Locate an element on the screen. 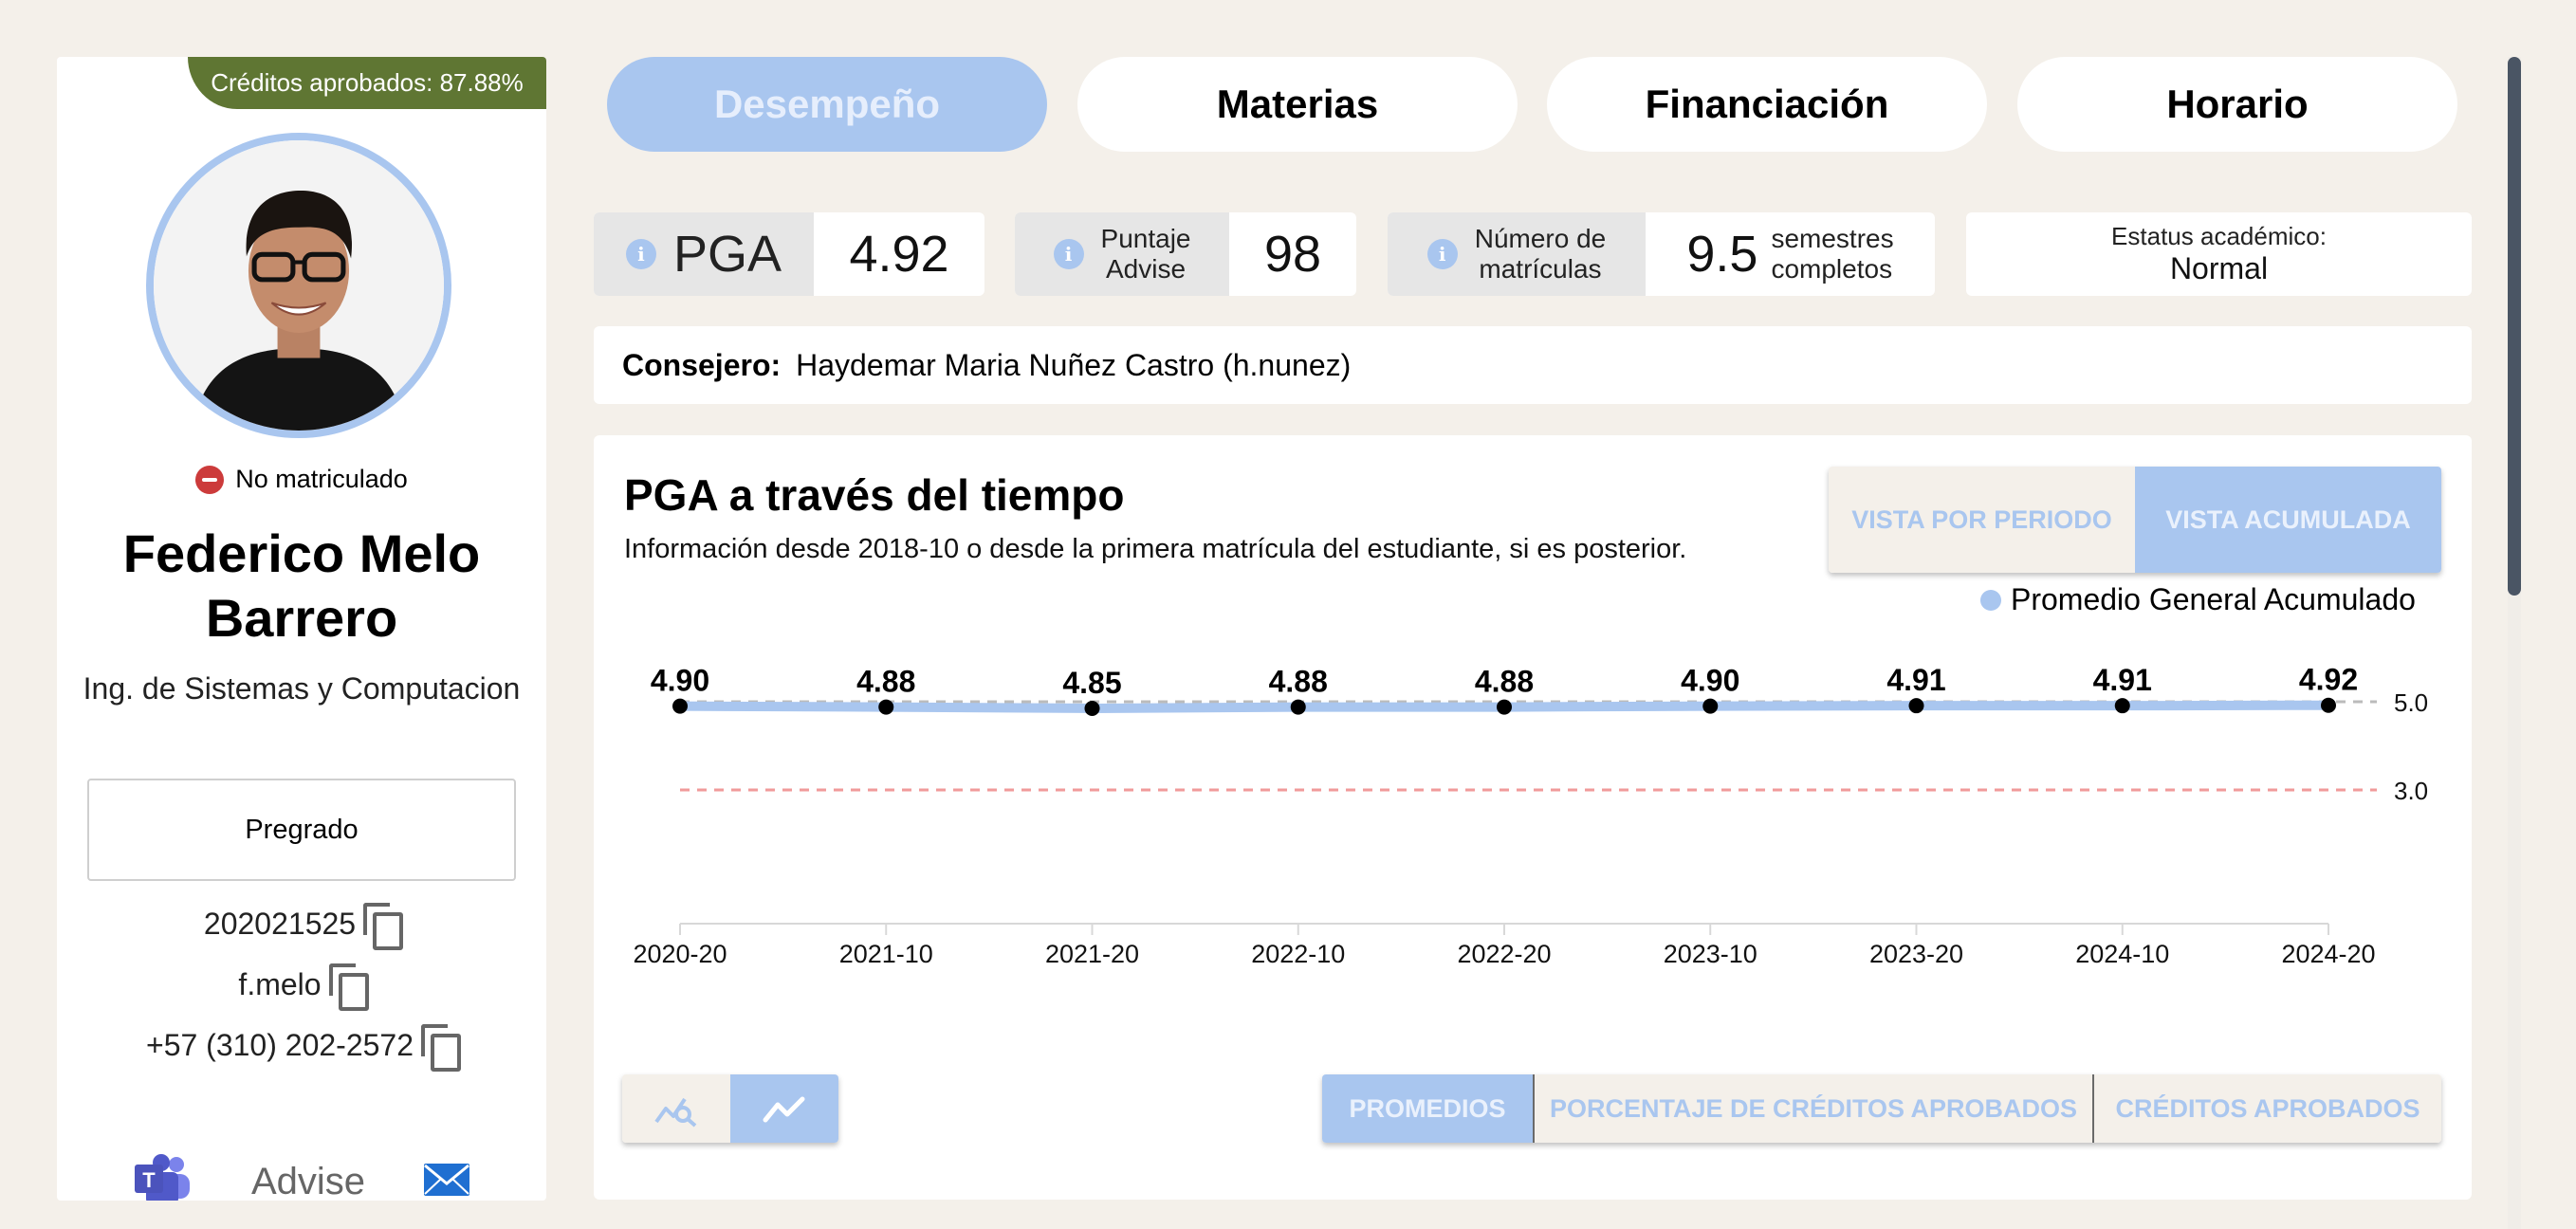  phone-row: +57 (310) 202-2572 is located at coordinates (301, 1048).